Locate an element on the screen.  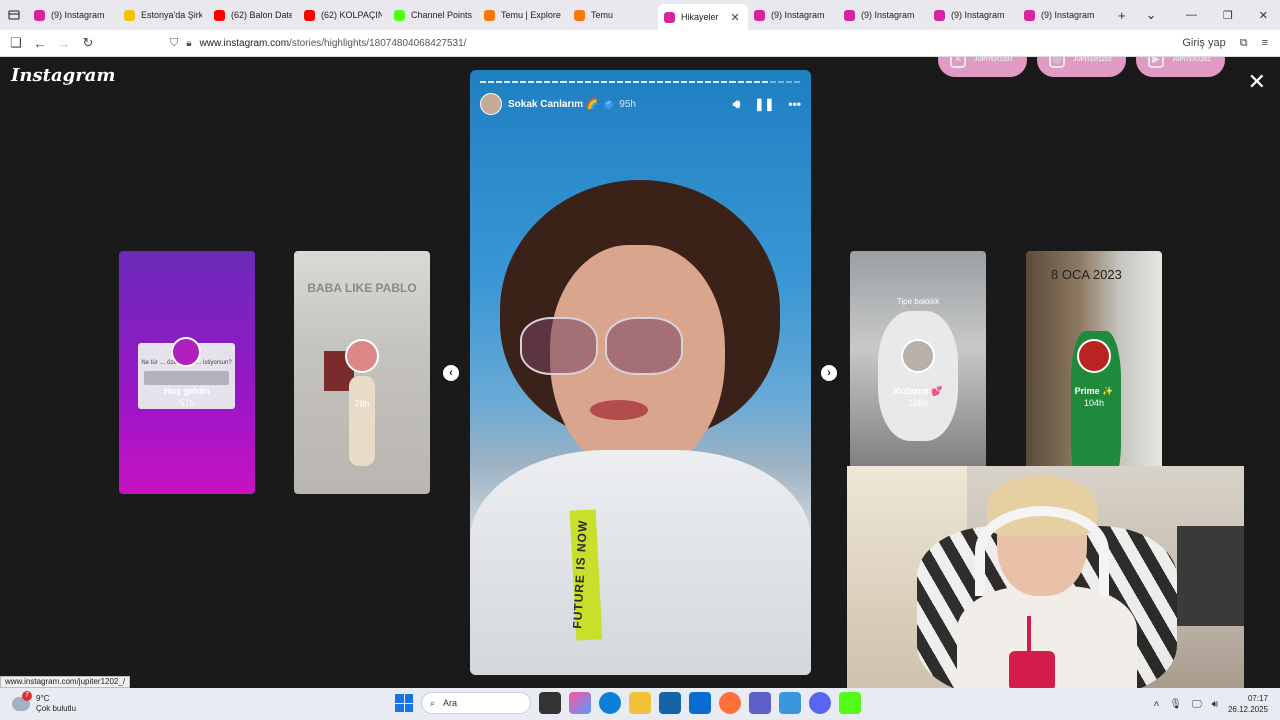
notification-badge: 7 is located at coordinates (27, 696).